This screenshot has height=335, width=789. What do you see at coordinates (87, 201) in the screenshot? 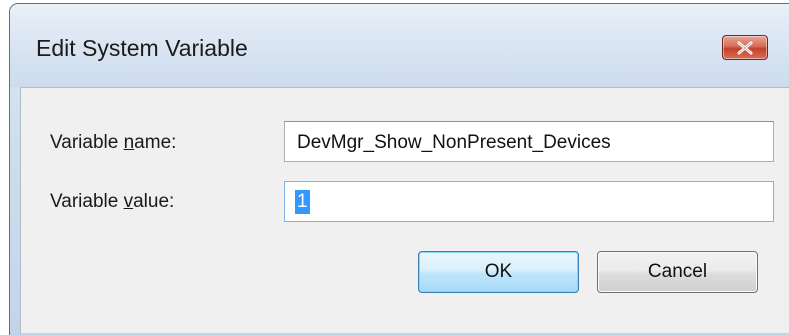
I see `variable-value-label-text: Variable` at bounding box center [87, 201].